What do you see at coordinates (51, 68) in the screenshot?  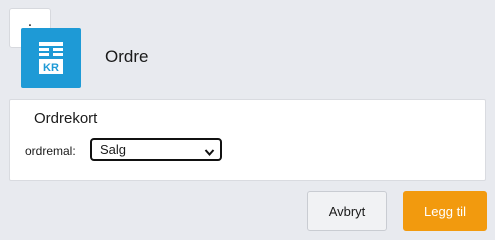 I see `app-icon-text: KR` at bounding box center [51, 68].